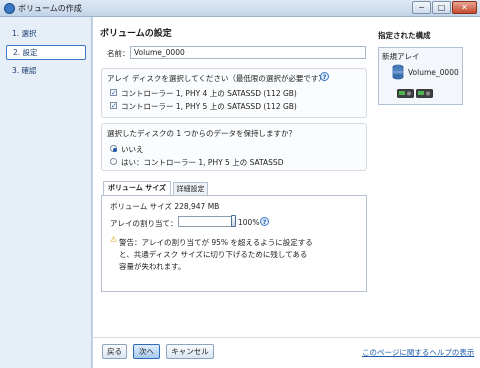 The width and height of the screenshot is (480, 368). I want to click on close-button: ✕, so click(464, 7).